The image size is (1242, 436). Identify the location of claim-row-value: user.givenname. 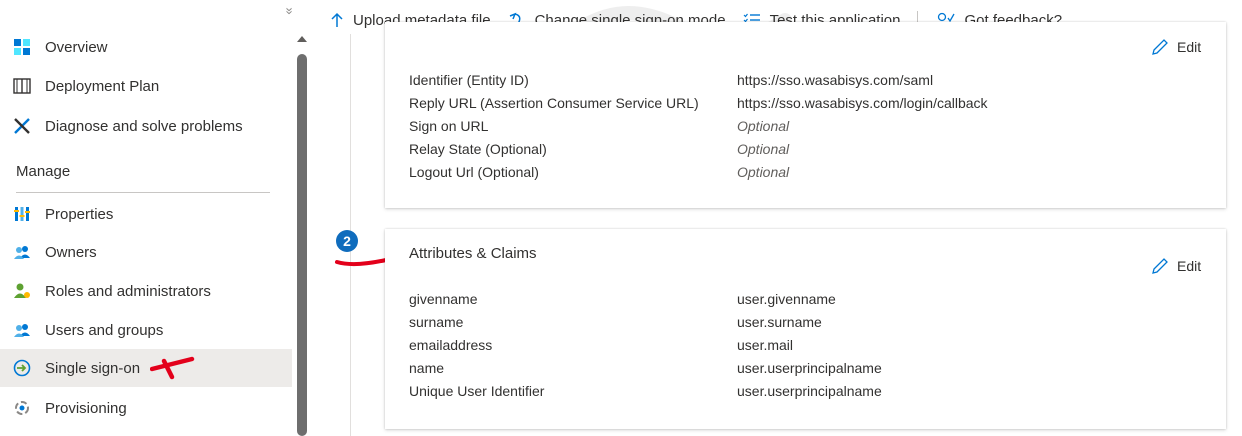
(786, 299).